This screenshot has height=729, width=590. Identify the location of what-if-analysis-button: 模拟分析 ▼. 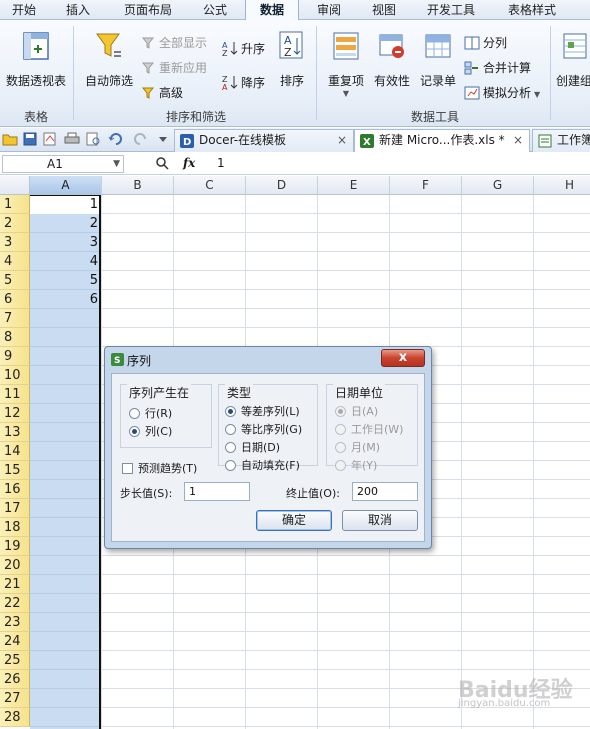
(502, 92).